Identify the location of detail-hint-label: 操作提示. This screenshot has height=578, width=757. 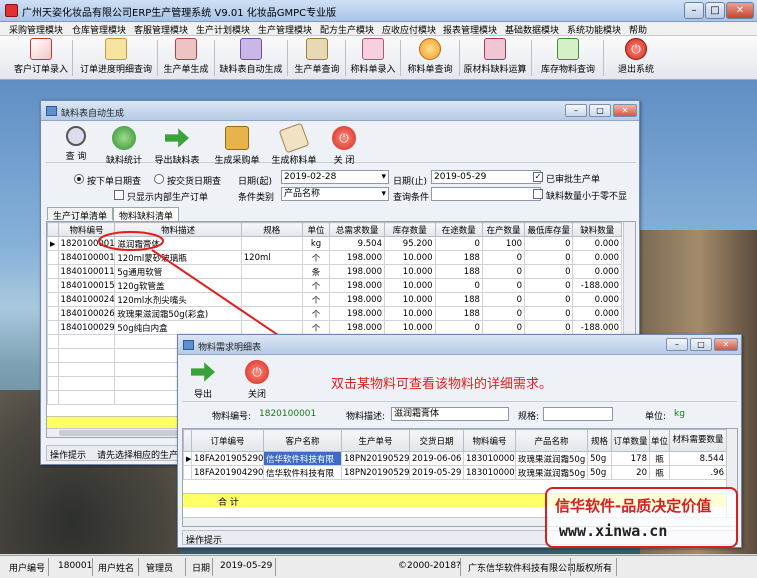
(204, 541).